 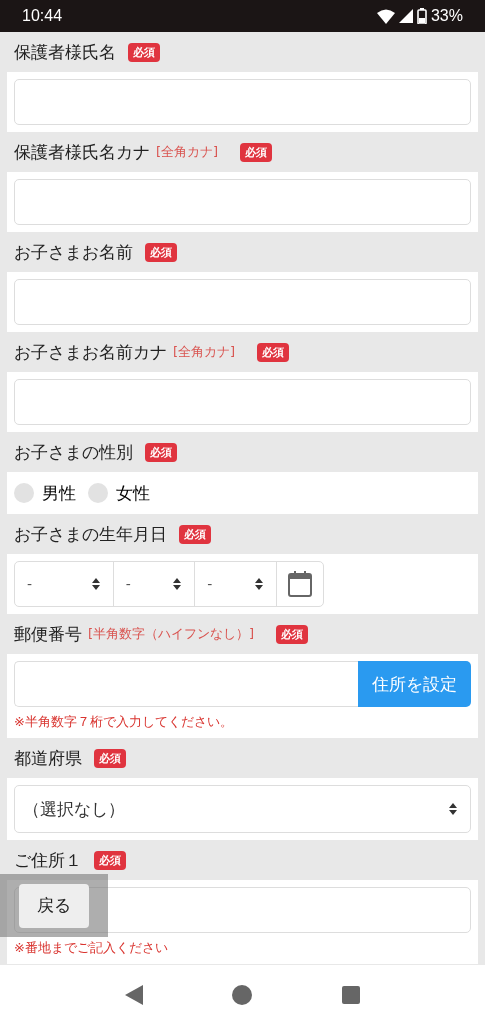 What do you see at coordinates (73, 452) in the screenshot?
I see `field-label: お子さまの性別` at bounding box center [73, 452].